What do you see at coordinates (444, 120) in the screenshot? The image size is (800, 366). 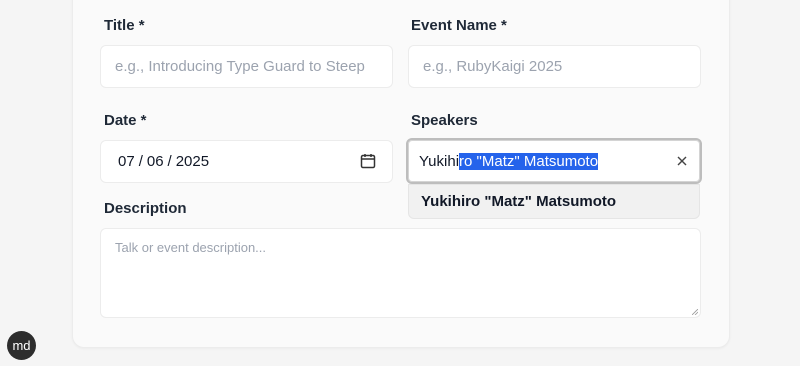 I see `speakers-label: Speakers` at bounding box center [444, 120].